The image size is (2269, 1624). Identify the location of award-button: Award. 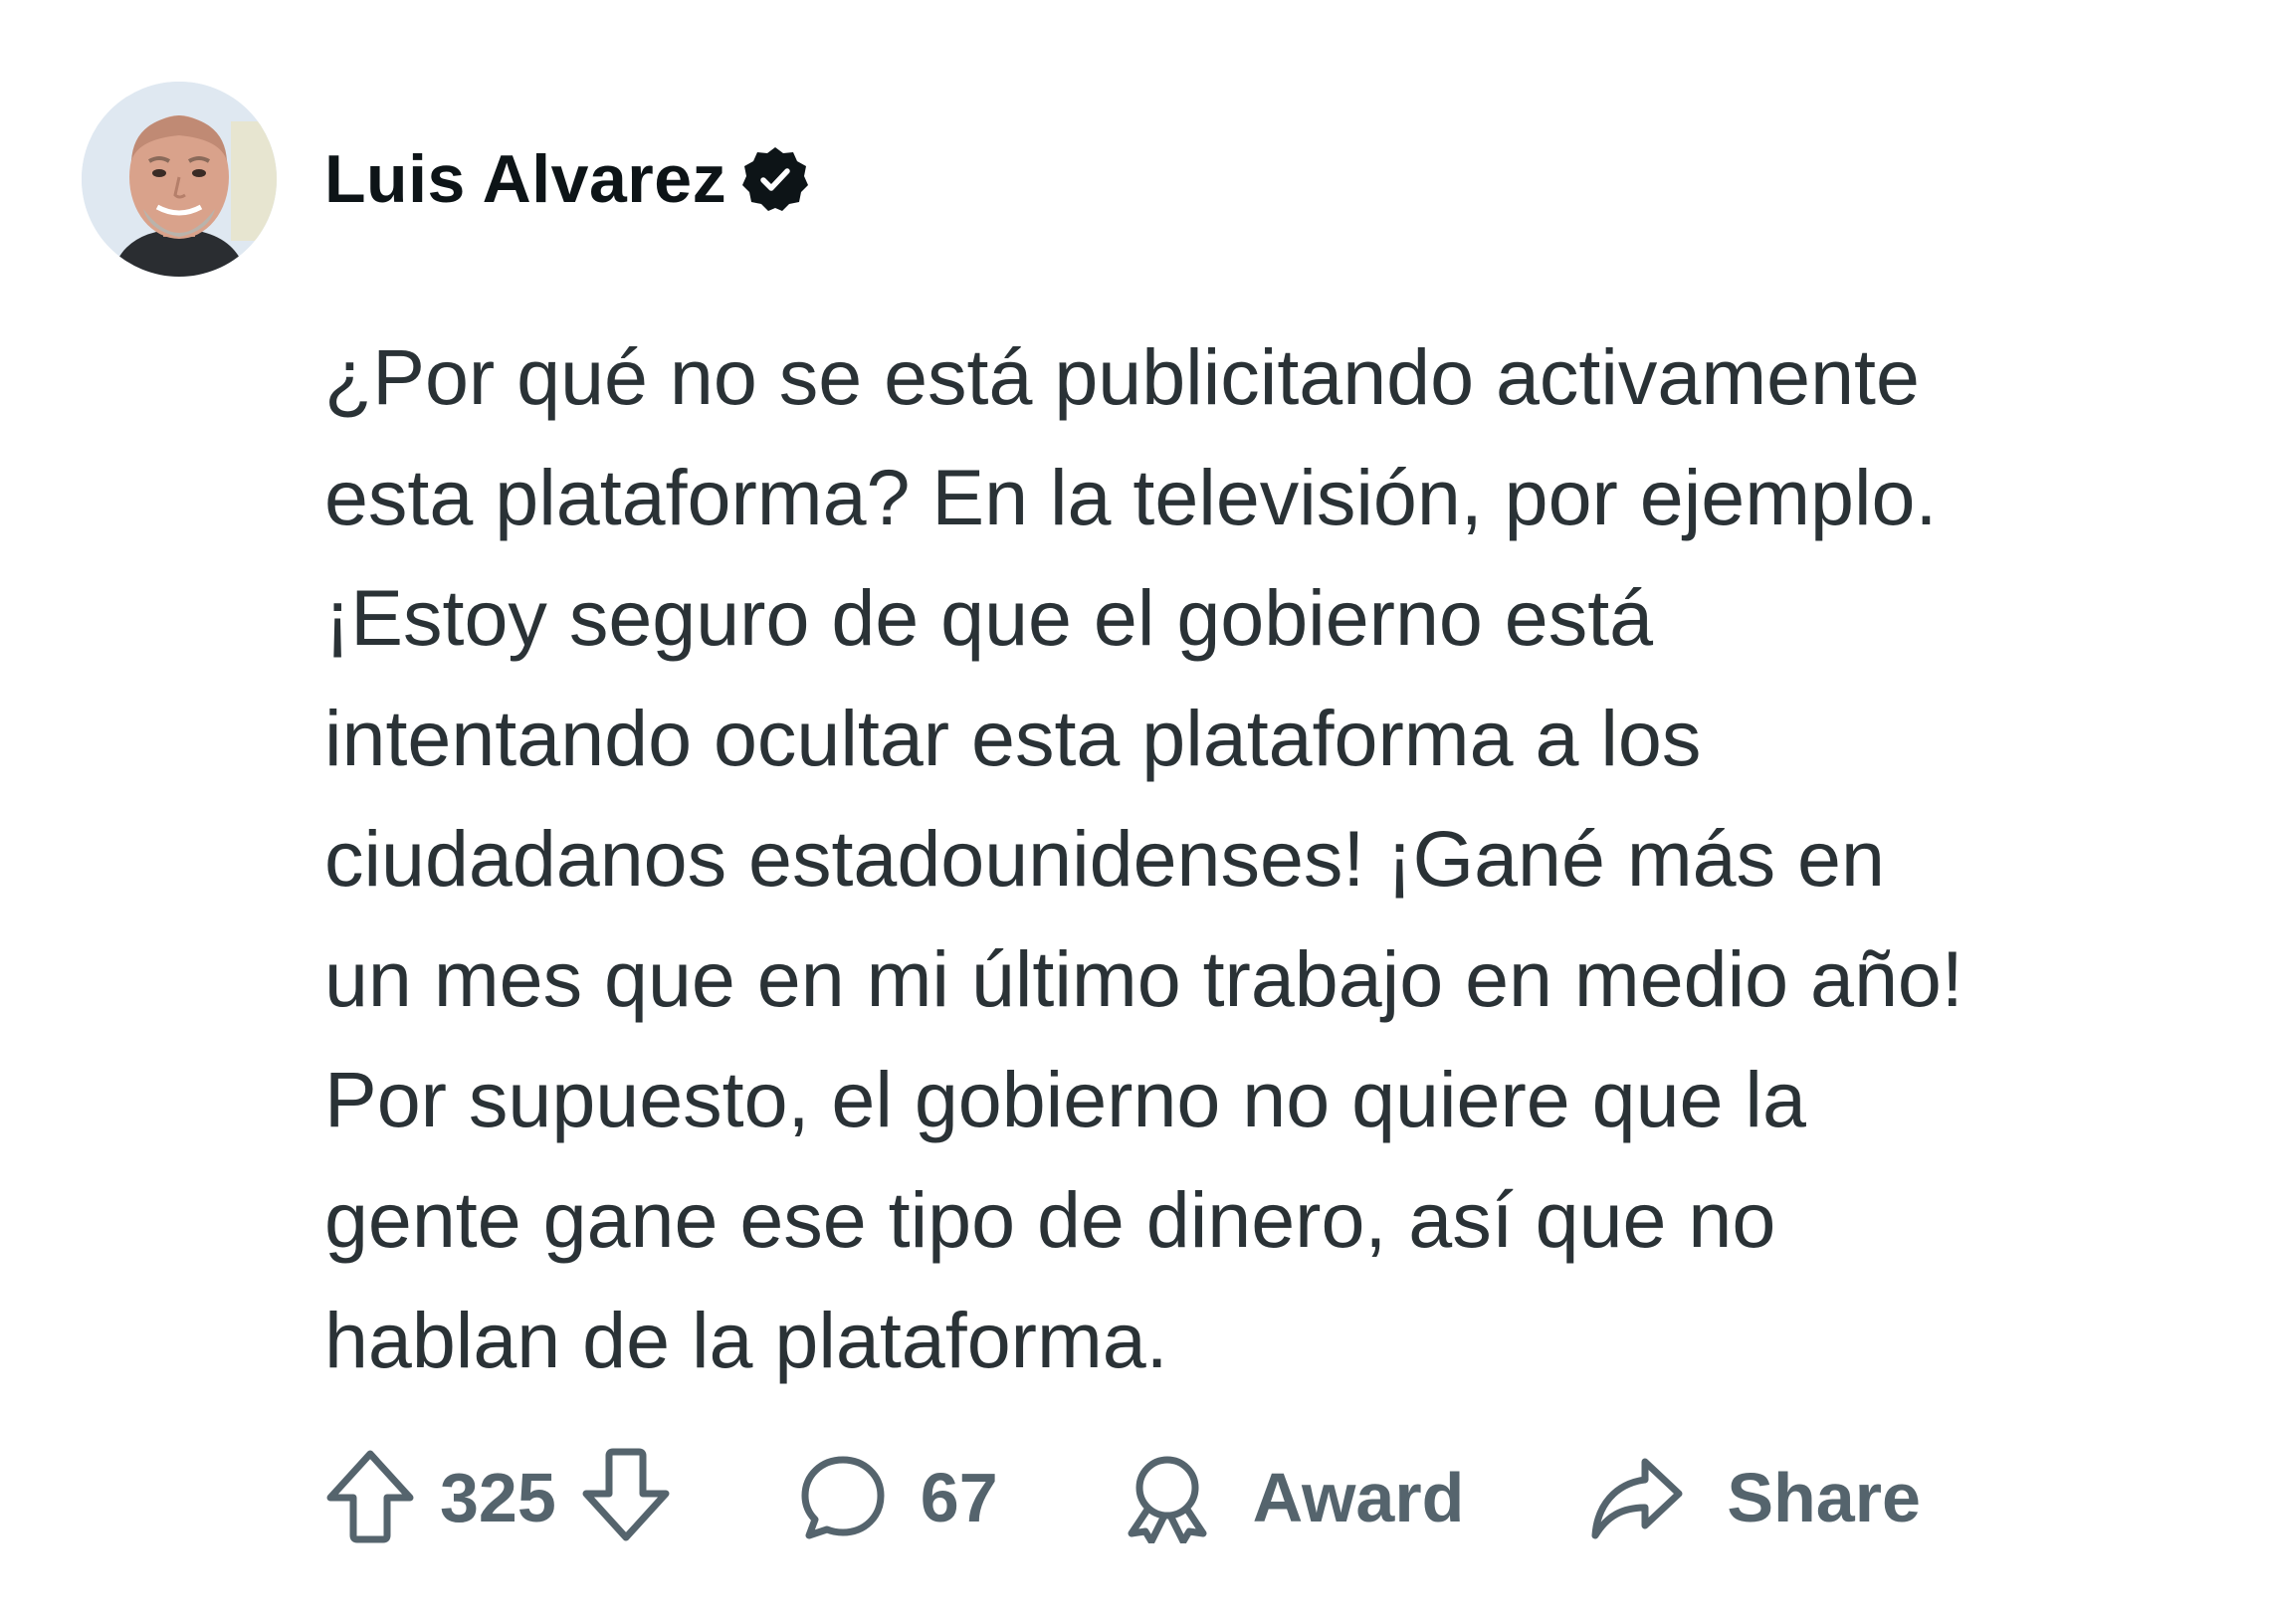
(1294, 1498).